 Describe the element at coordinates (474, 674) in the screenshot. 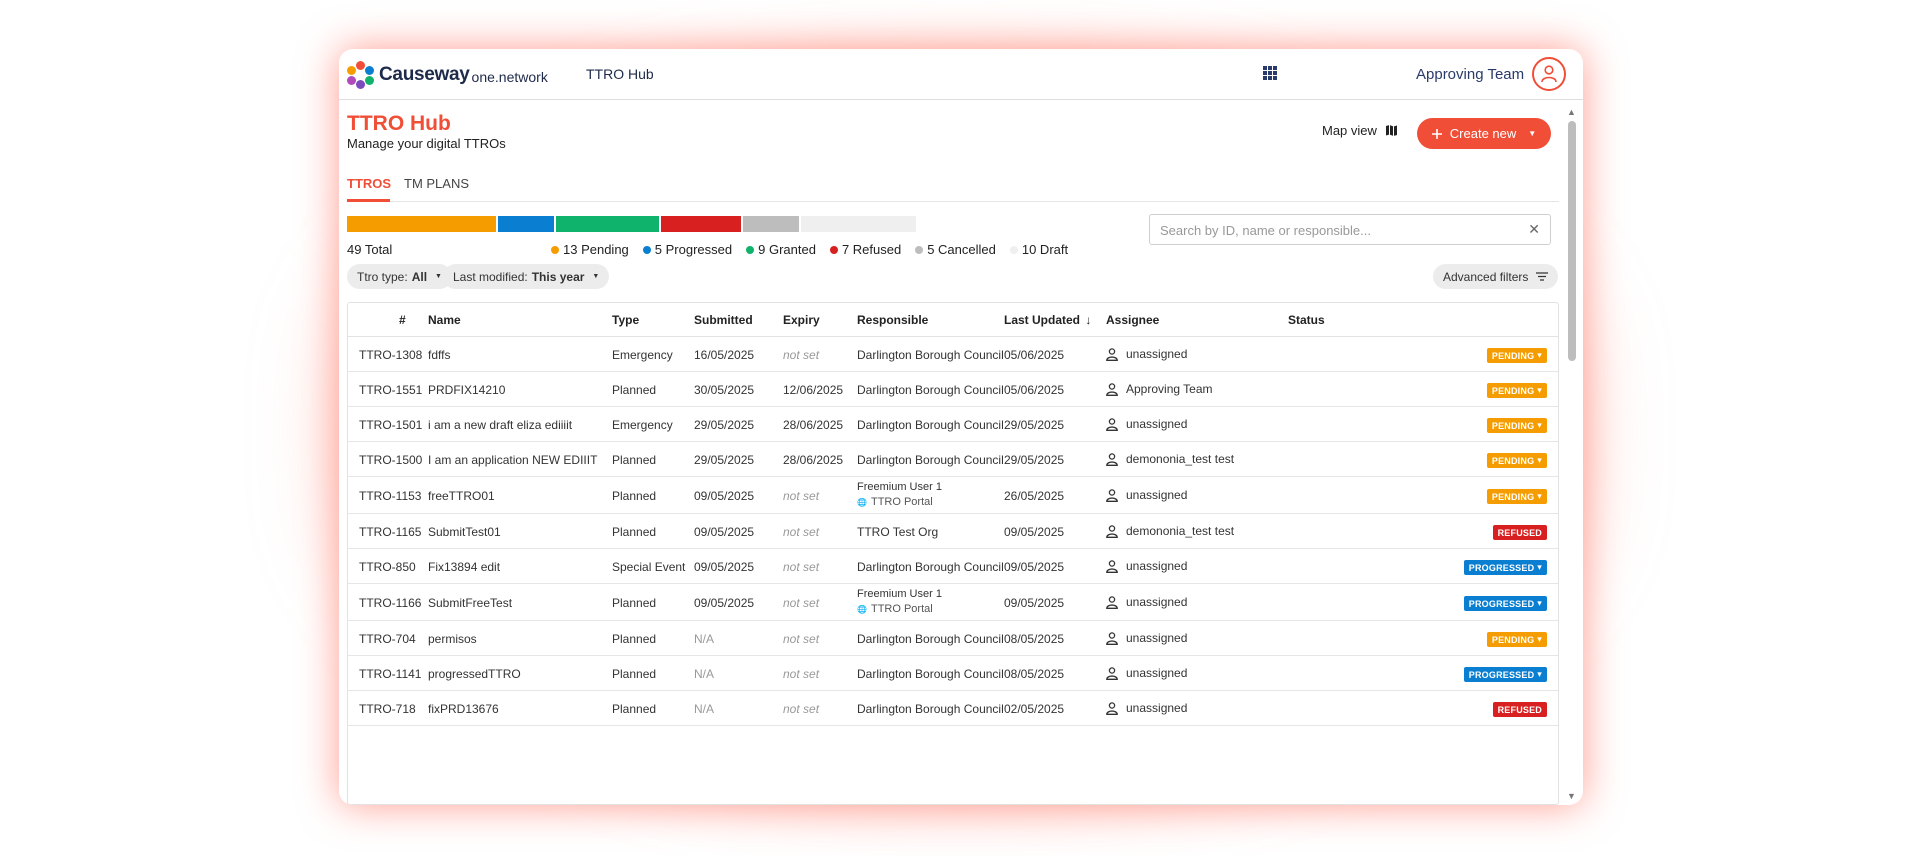

I see `cell-name: progressedTTRO` at that location.